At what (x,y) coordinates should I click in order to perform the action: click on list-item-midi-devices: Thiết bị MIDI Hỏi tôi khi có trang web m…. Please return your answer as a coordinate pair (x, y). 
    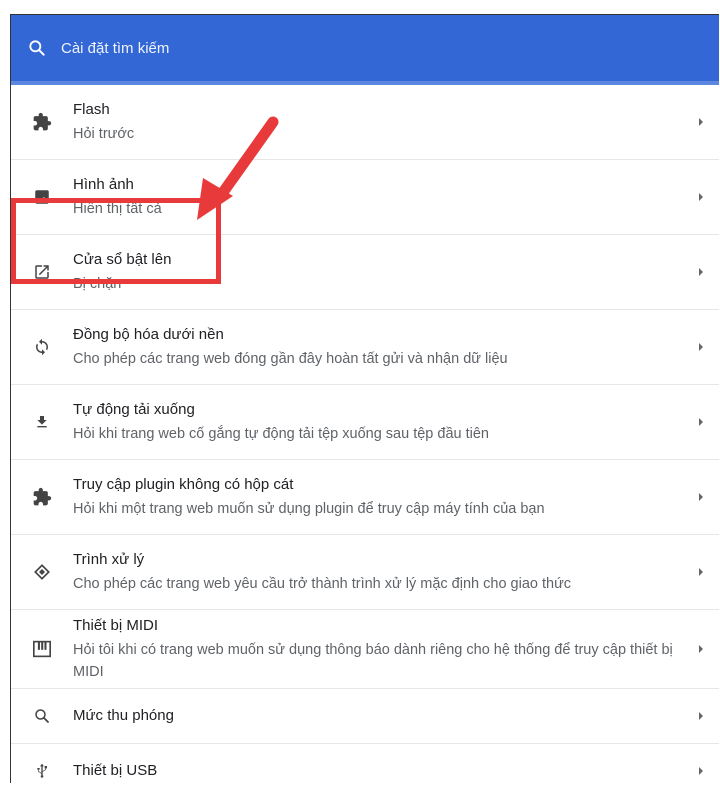
    Looking at the image, I should click on (365, 649).